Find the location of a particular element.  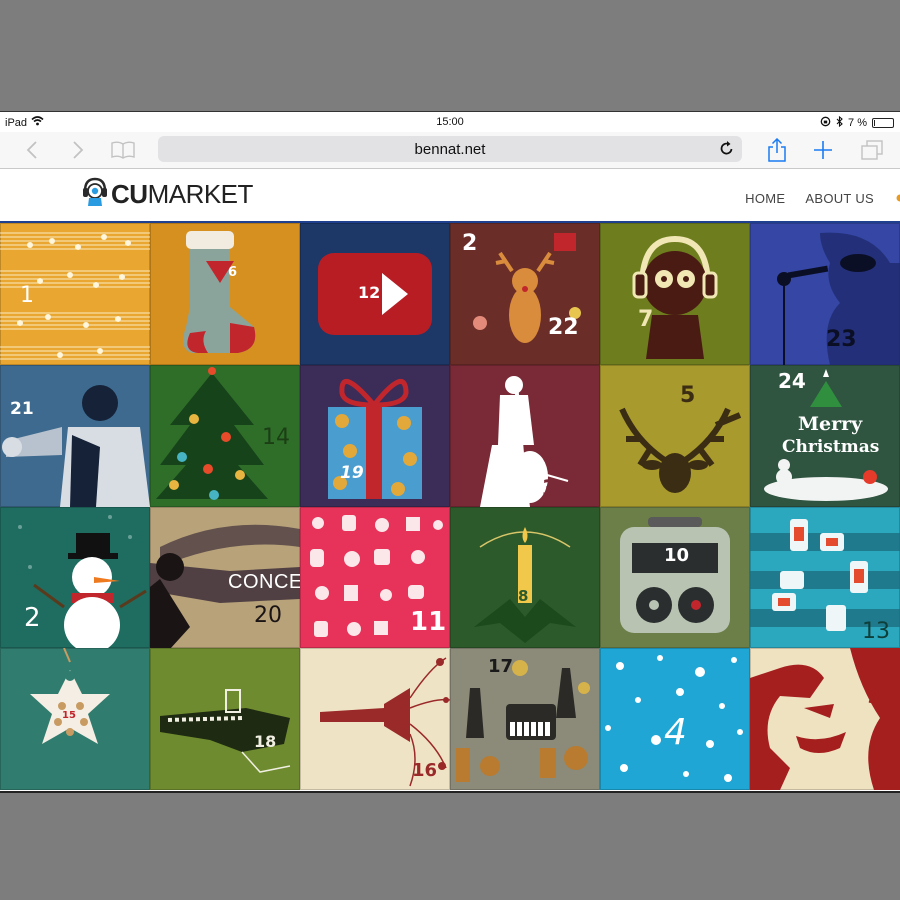

day-number: 14 is located at coordinates (276, 437).